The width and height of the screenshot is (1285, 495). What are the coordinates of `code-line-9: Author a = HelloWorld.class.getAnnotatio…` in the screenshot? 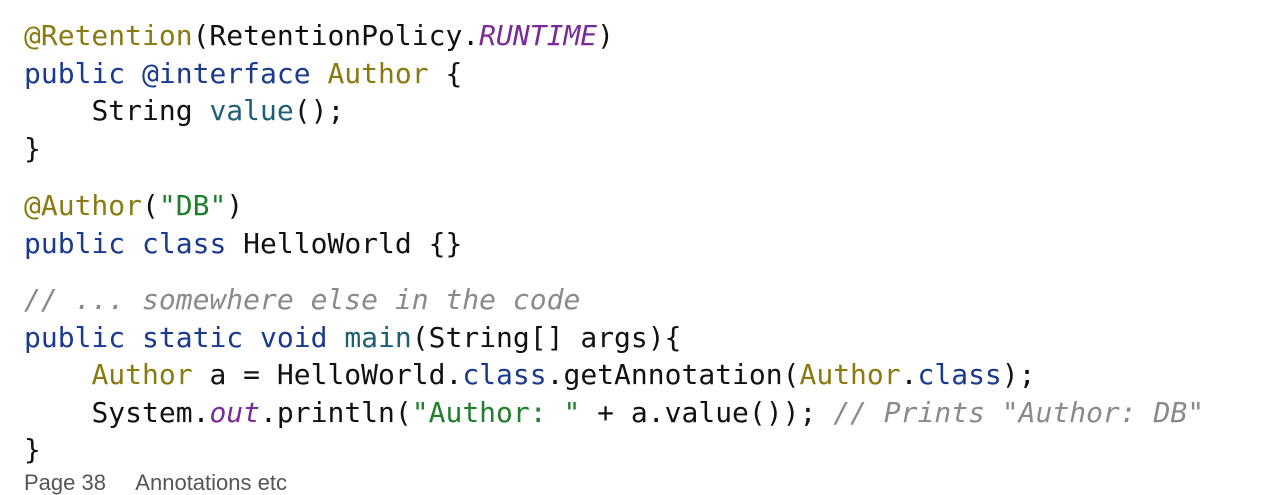 It's located at (651, 375).